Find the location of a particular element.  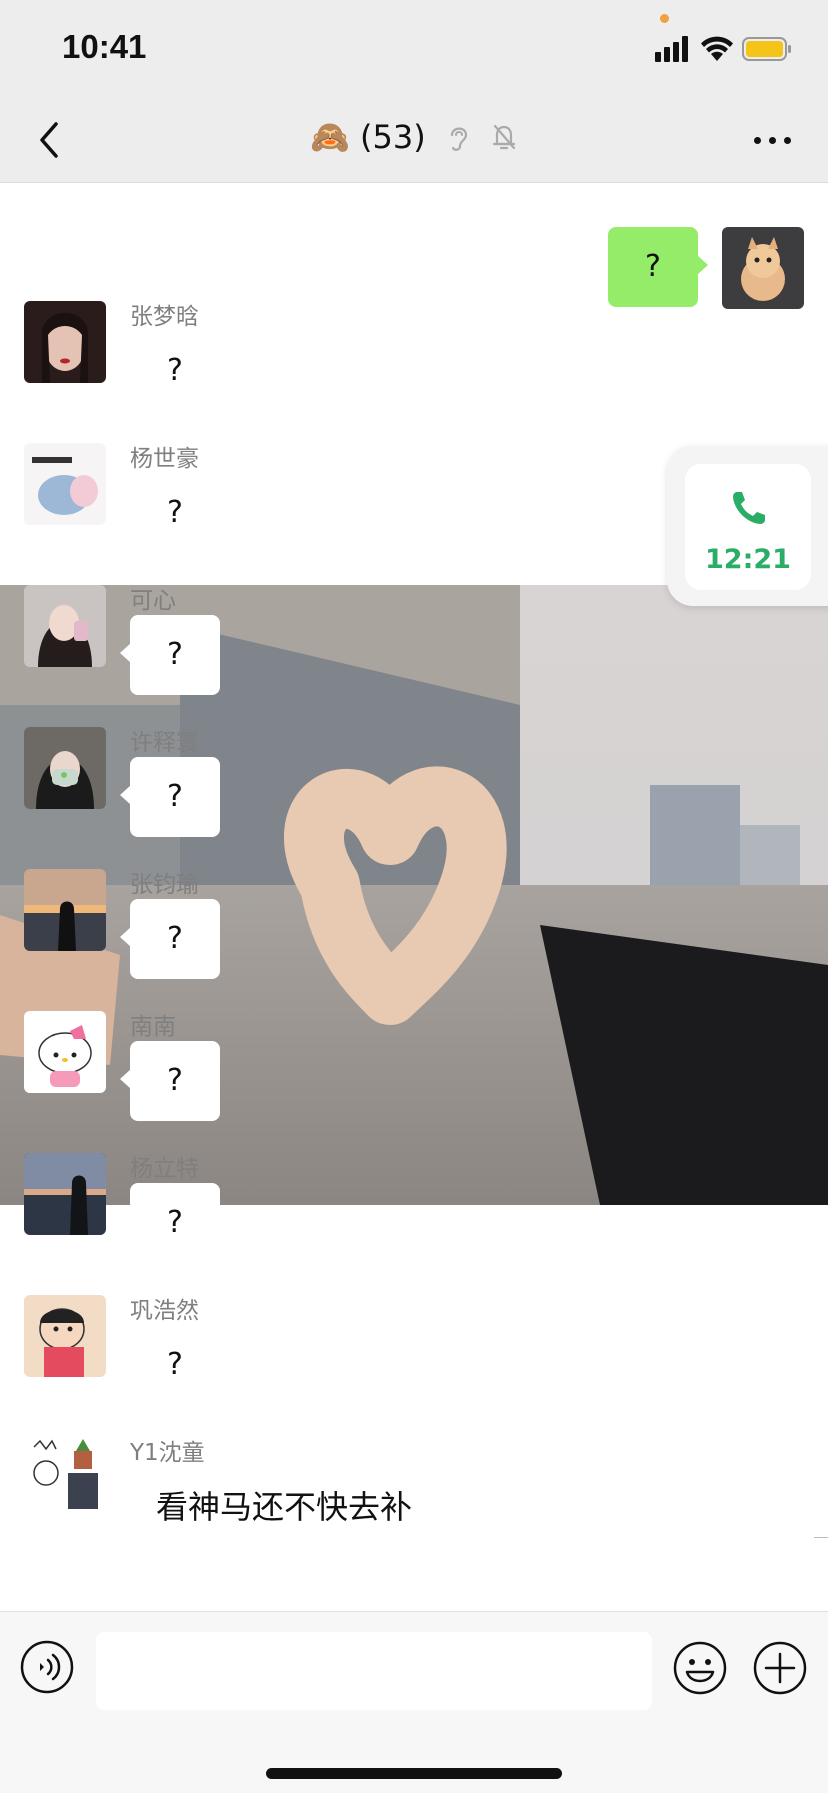

privacy-indicator-dot is located at coordinates (664, 18).